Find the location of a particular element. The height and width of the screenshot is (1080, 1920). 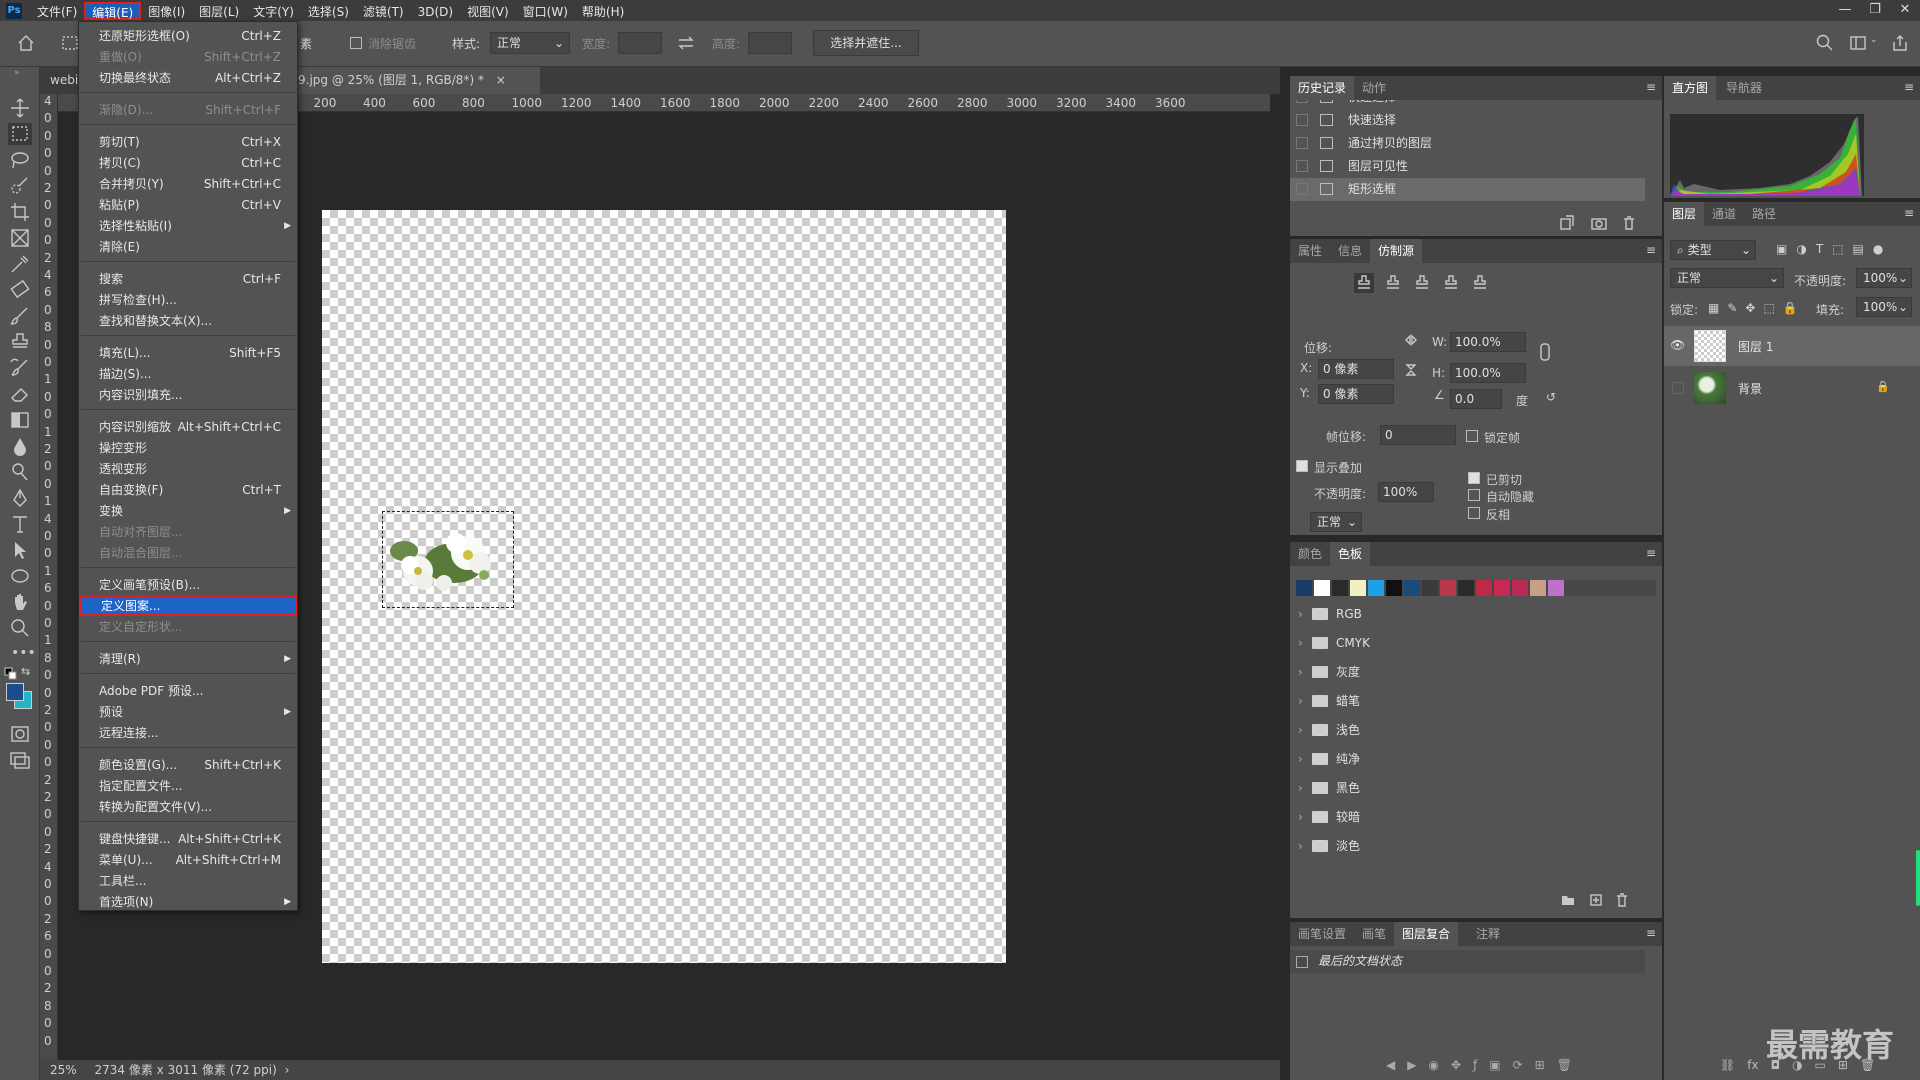

path-selection-tool-icon is located at coordinates (20, 550).